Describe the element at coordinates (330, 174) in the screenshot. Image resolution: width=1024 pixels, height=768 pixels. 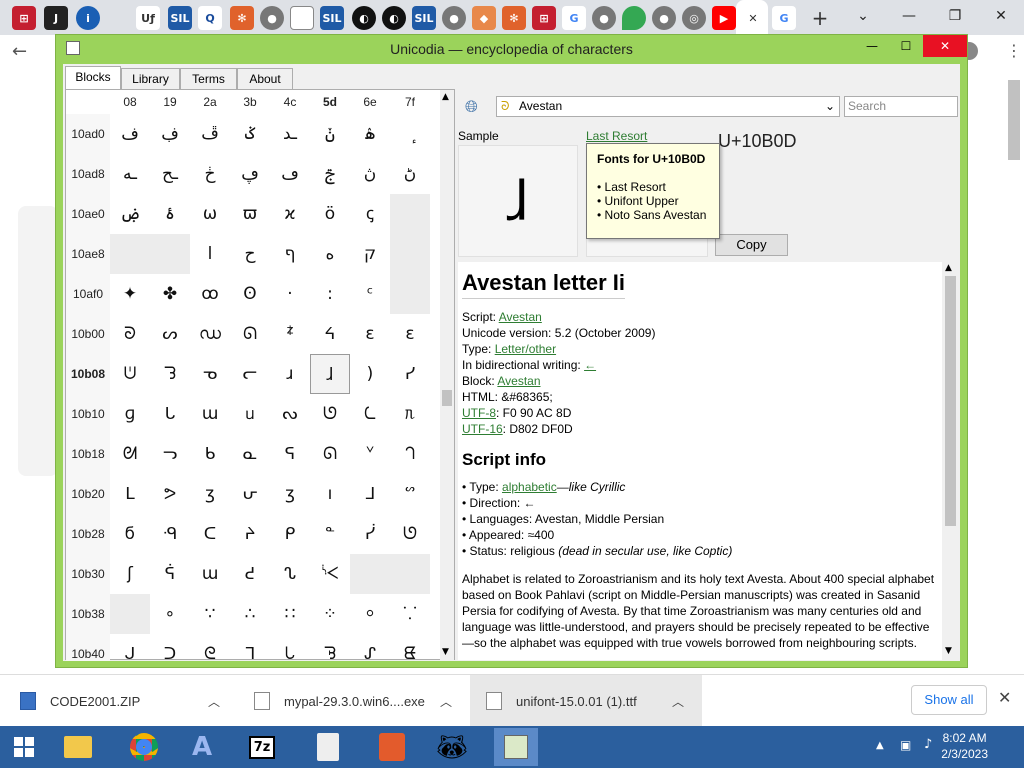
I see `character-cell: ࢢ` at that location.